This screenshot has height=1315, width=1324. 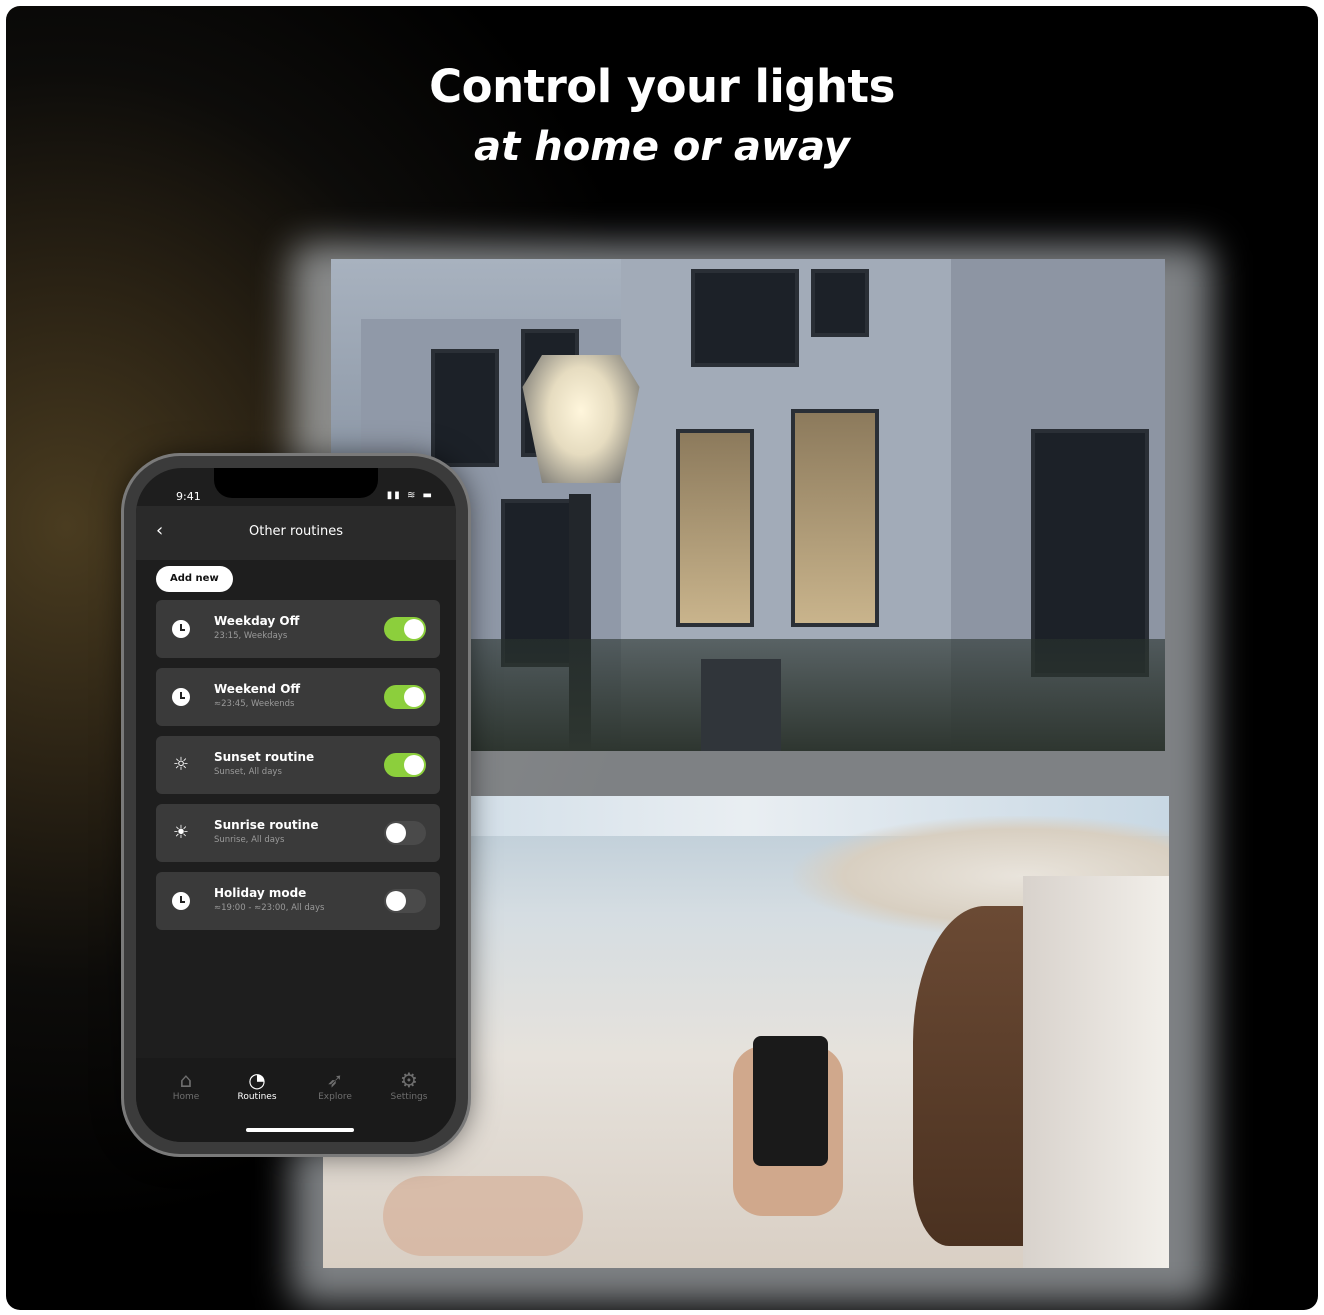 I want to click on home-indicator, so click(x=300, y=1130).